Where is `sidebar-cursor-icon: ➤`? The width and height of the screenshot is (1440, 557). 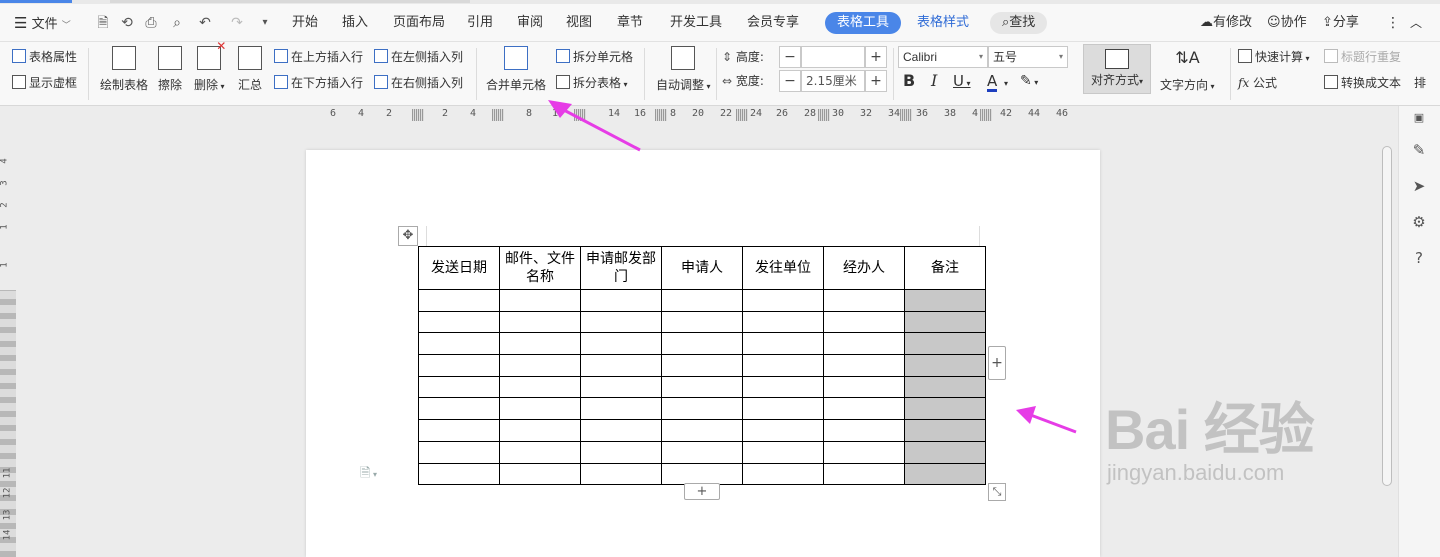 sidebar-cursor-icon: ➤ is located at coordinates (1419, 186).